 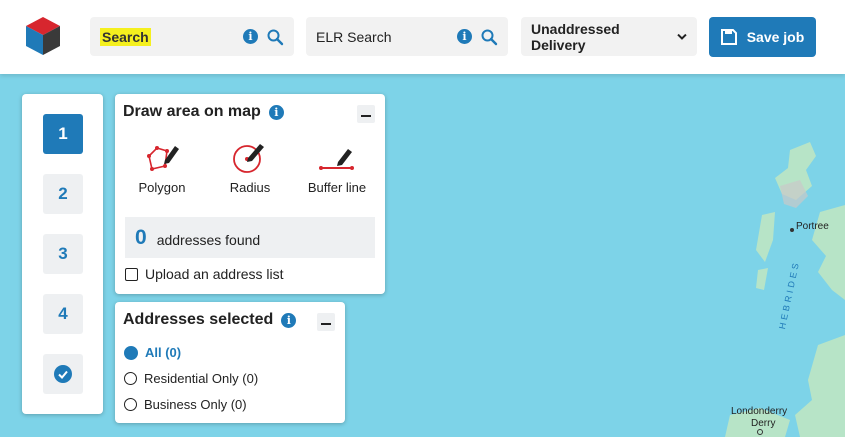 I want to click on buffer-line-icon, so click(x=336, y=159).